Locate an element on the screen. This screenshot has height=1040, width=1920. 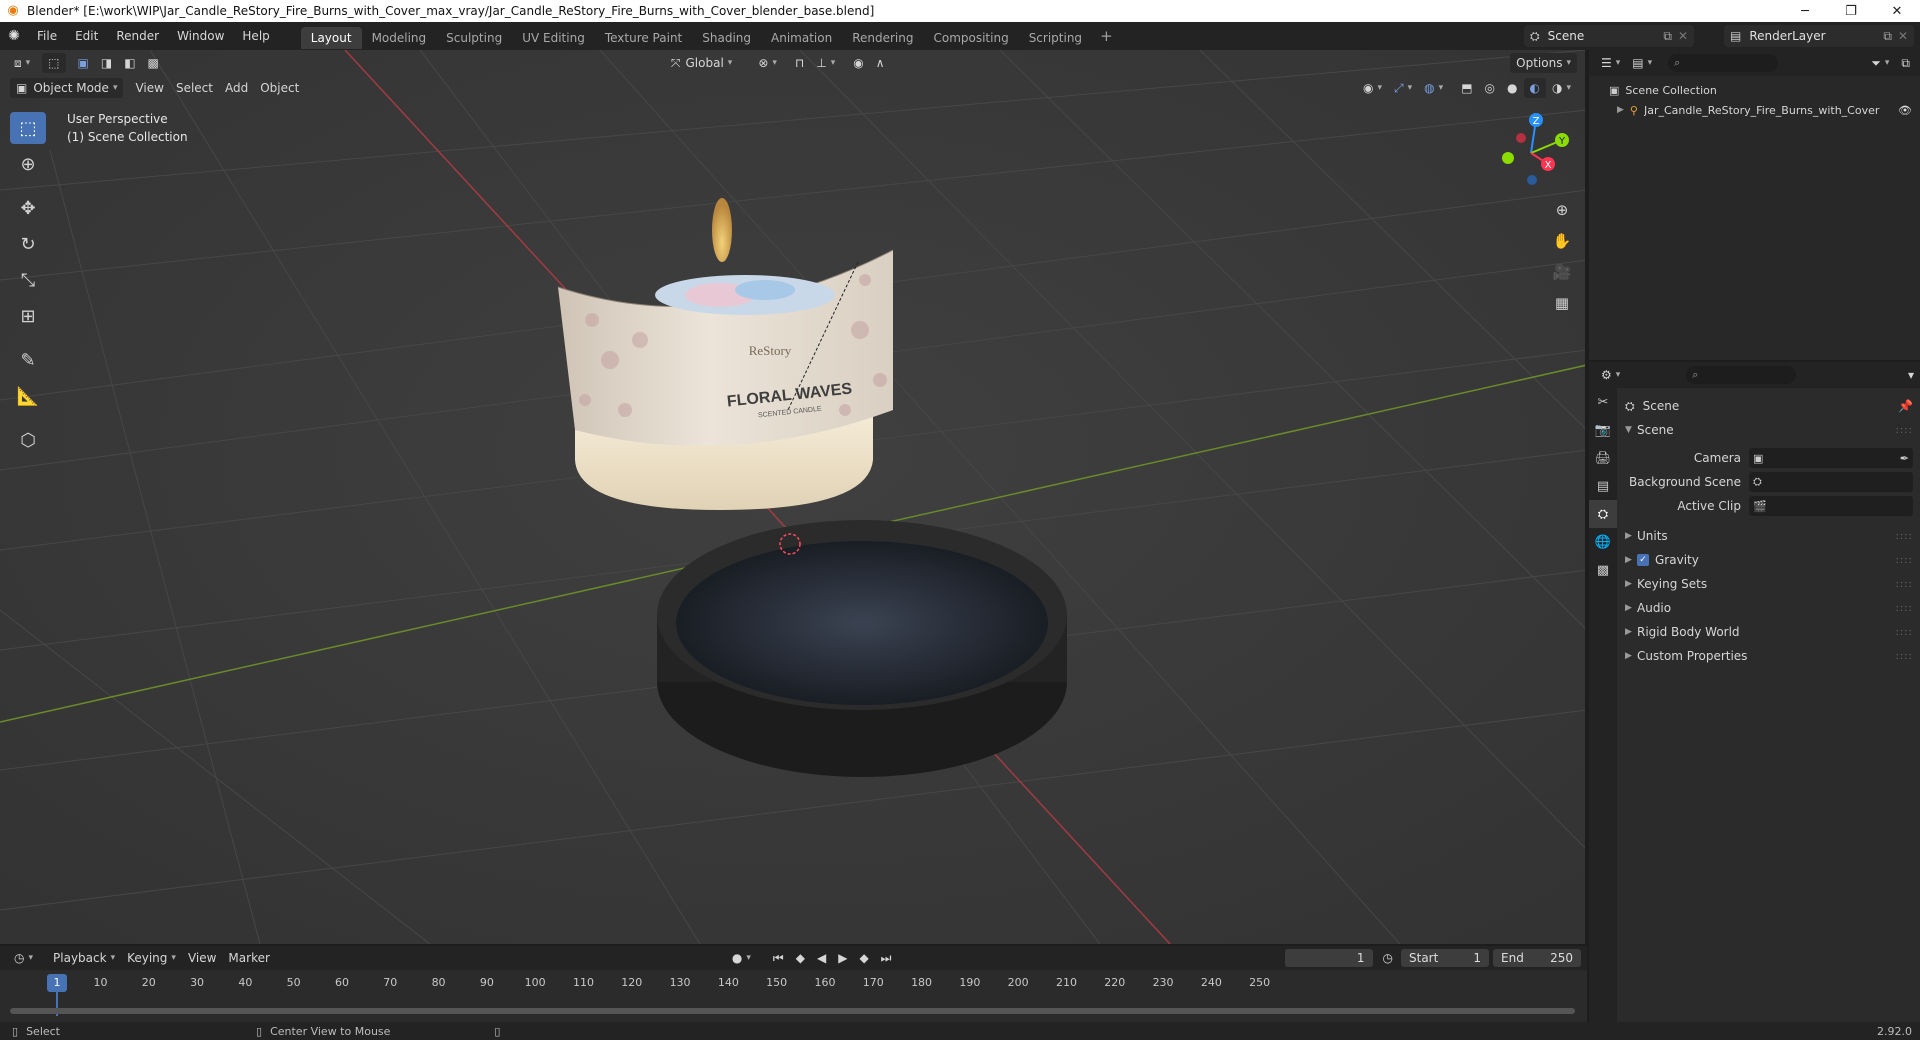
tab-layout: Layout is located at coordinates (331, 37).